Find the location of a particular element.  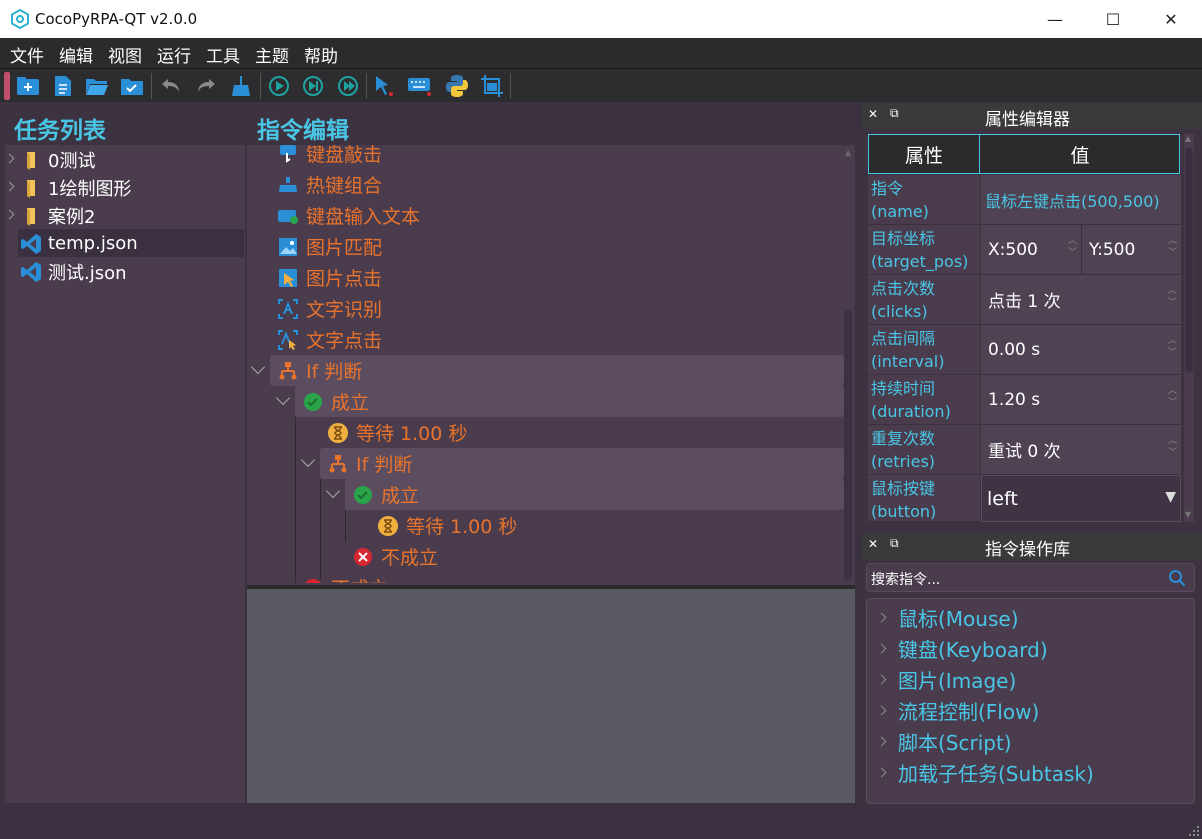

search-icon is located at coordinates (1177, 578).